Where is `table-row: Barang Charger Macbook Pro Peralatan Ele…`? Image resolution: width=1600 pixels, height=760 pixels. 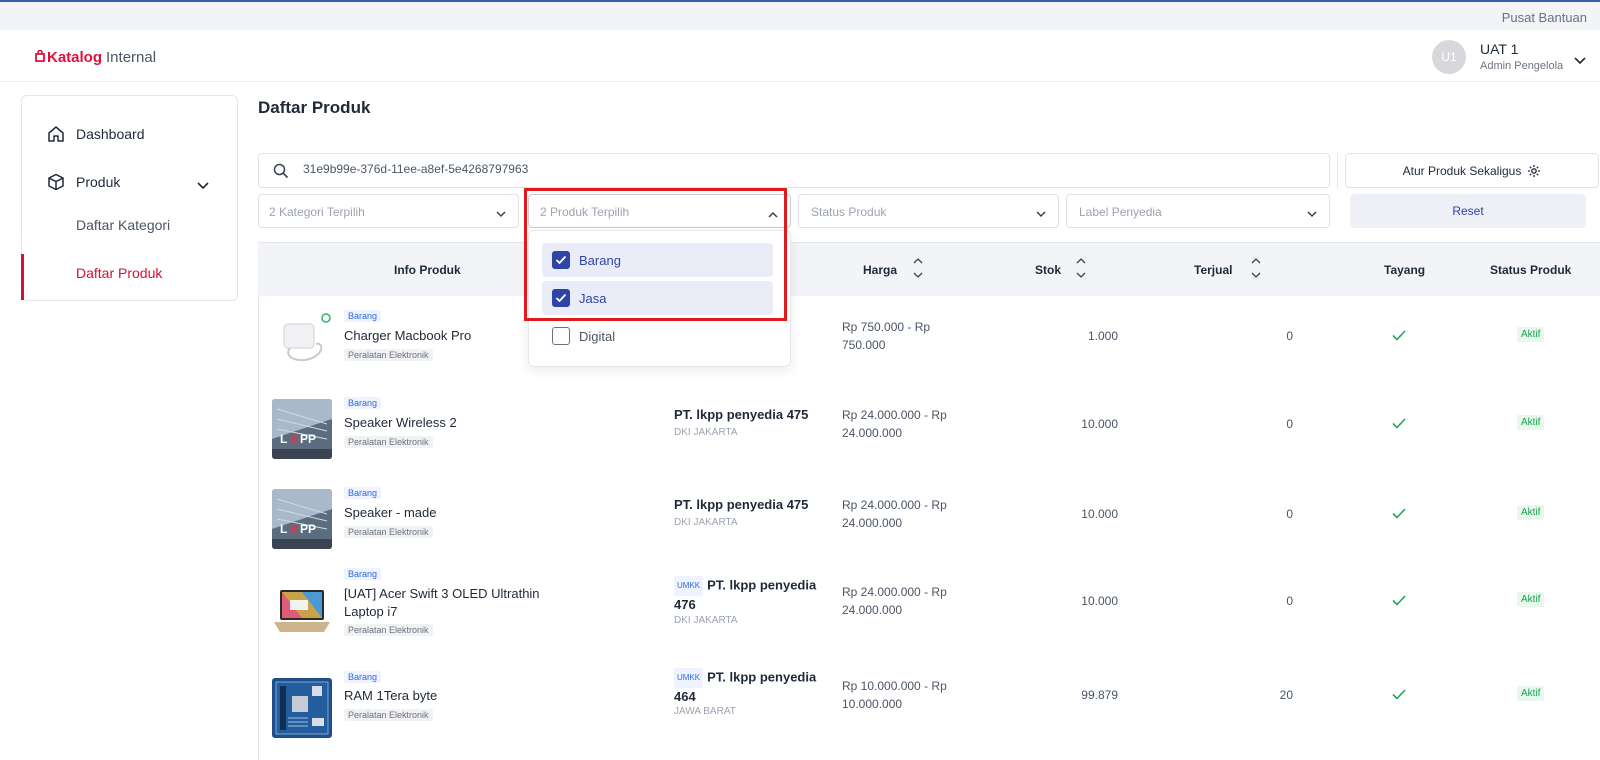
table-row: Barang Charger Macbook Pro Peralatan Ele… is located at coordinates (929, 340).